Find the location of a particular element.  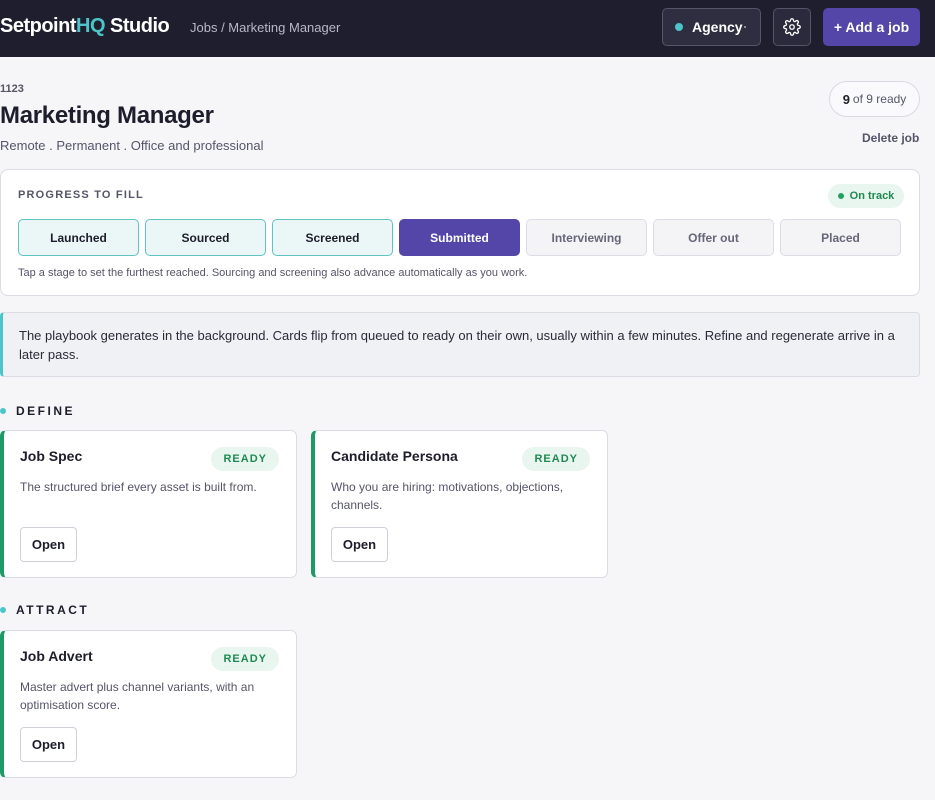

stage-submitted: Submitted is located at coordinates (459, 237).